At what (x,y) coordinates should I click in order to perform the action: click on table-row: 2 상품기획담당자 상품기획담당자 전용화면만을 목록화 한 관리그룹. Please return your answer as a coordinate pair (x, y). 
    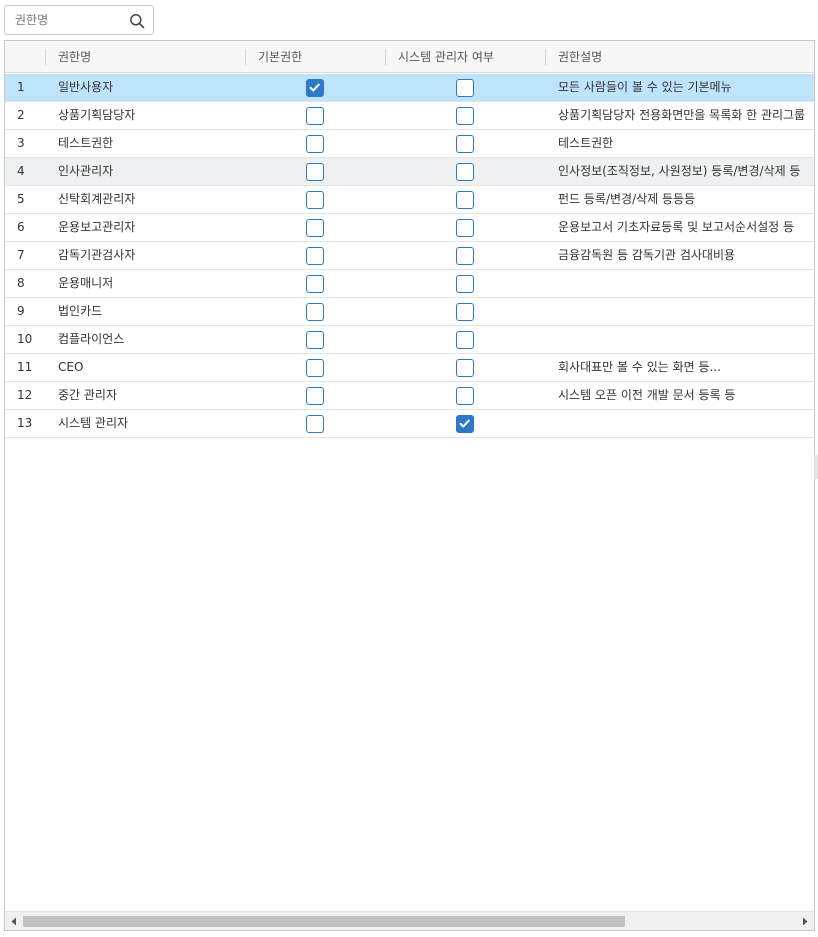
    Looking at the image, I should click on (409, 116).